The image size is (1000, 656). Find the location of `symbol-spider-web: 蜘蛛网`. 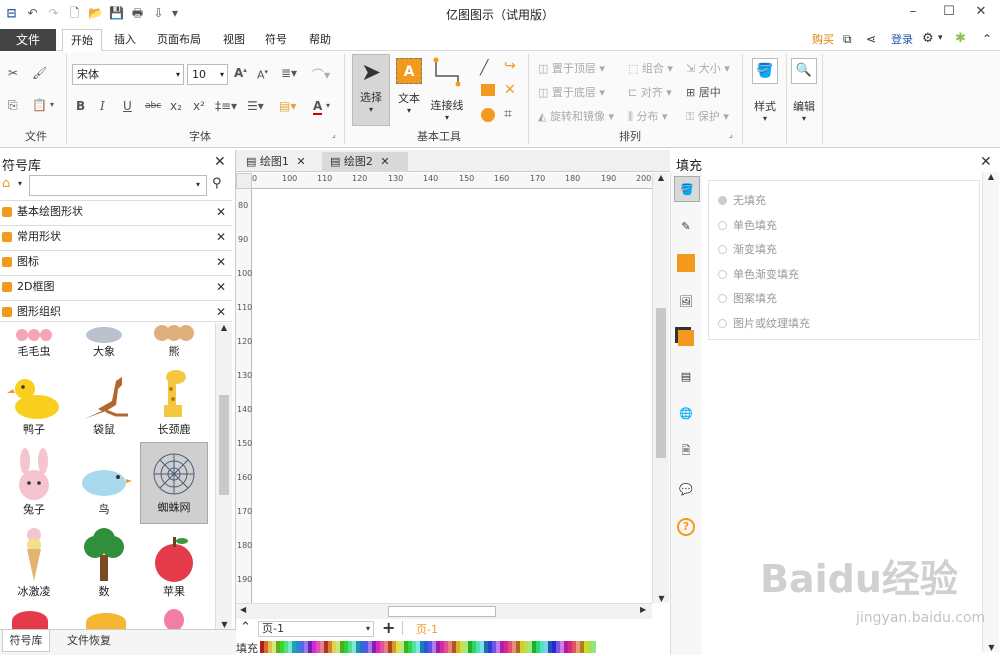

symbol-spider-web: 蜘蛛网 is located at coordinates (174, 483).